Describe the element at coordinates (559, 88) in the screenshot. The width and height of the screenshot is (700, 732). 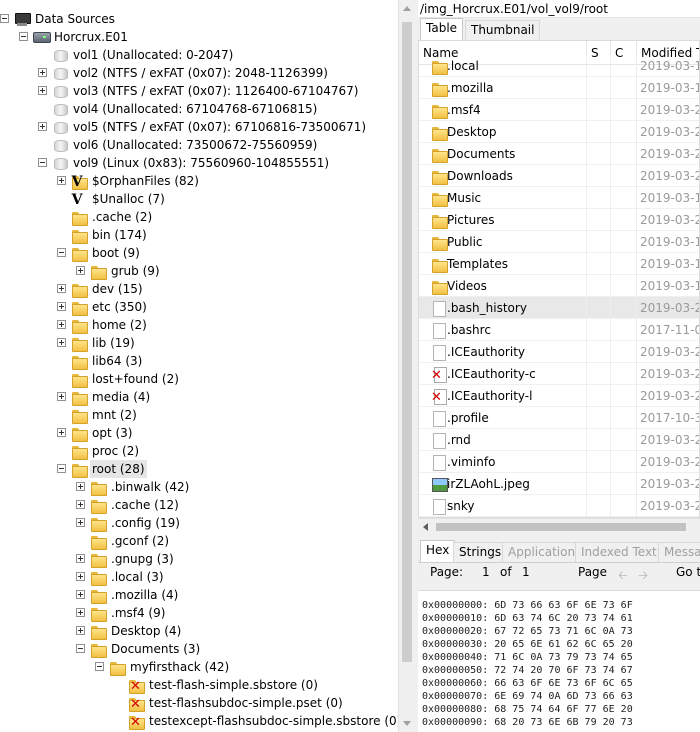
I see `table-row: .mozilla 2019-03-14` at that location.